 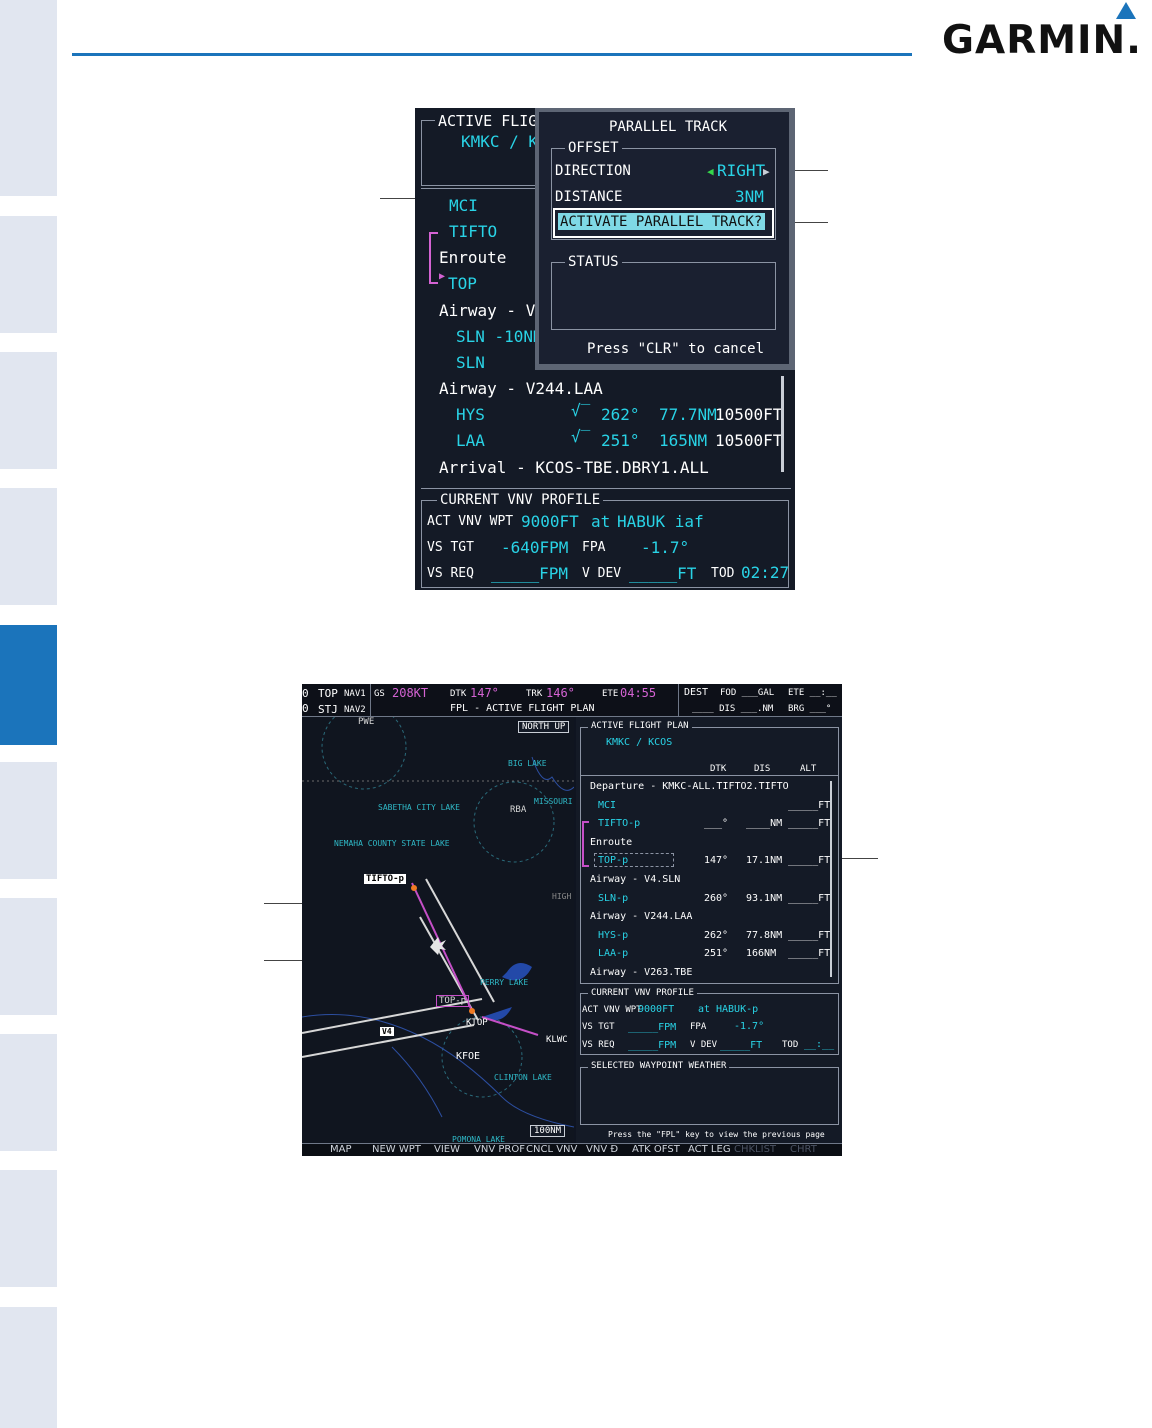 What do you see at coordinates (470, 362) in the screenshot?
I see `wpt-sln: SLN` at bounding box center [470, 362].